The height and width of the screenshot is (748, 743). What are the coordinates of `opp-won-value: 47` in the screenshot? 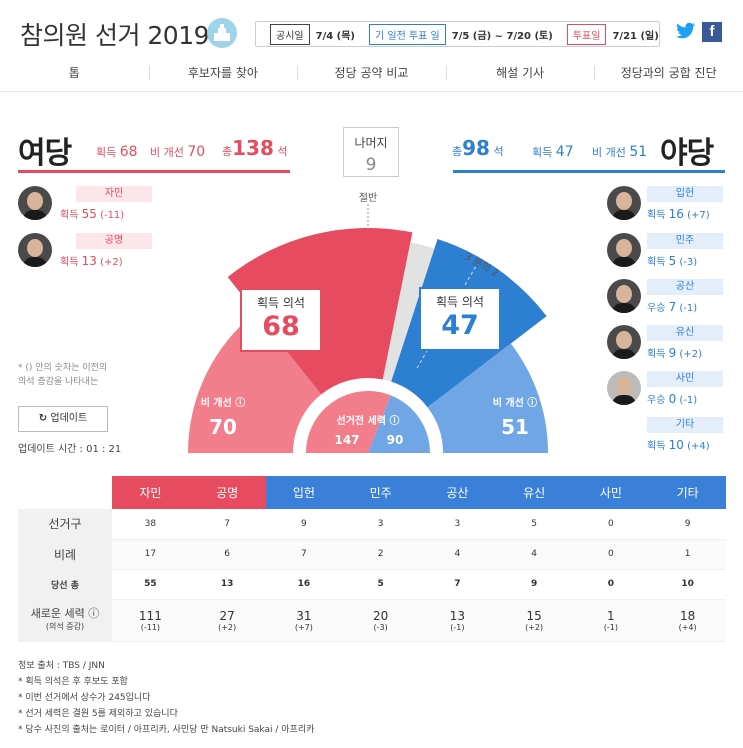 It's located at (564, 152).